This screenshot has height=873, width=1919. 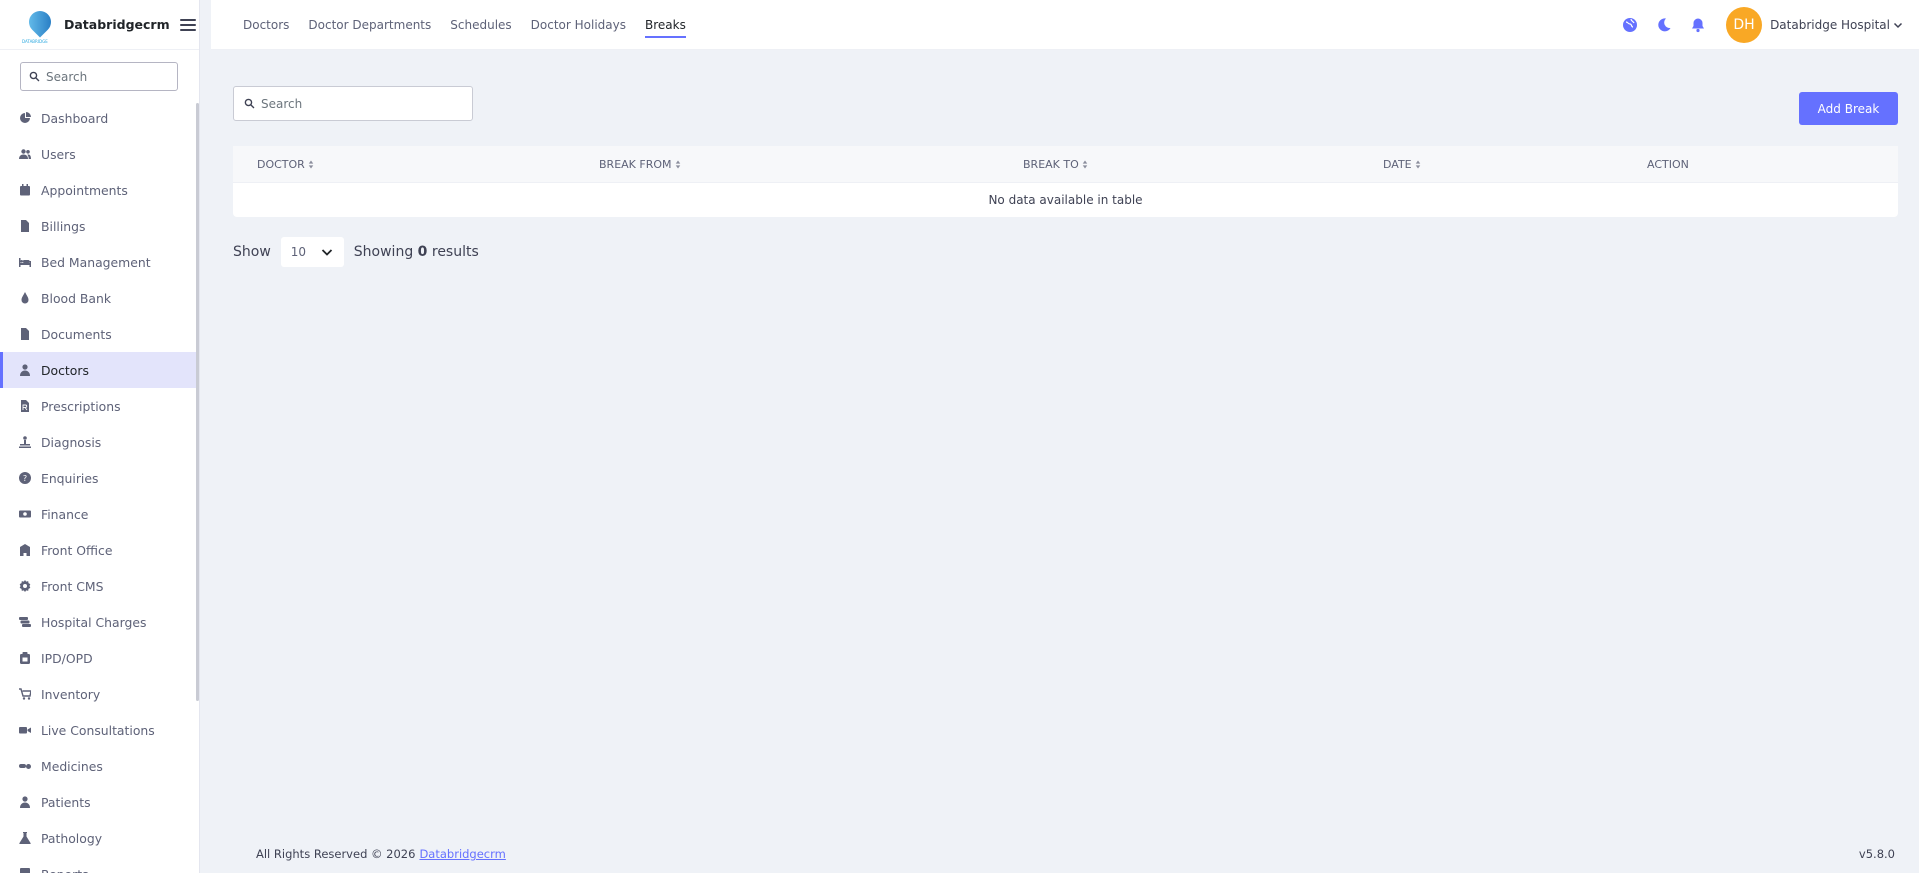 I want to click on globe-icon, so click(x=1630, y=25).